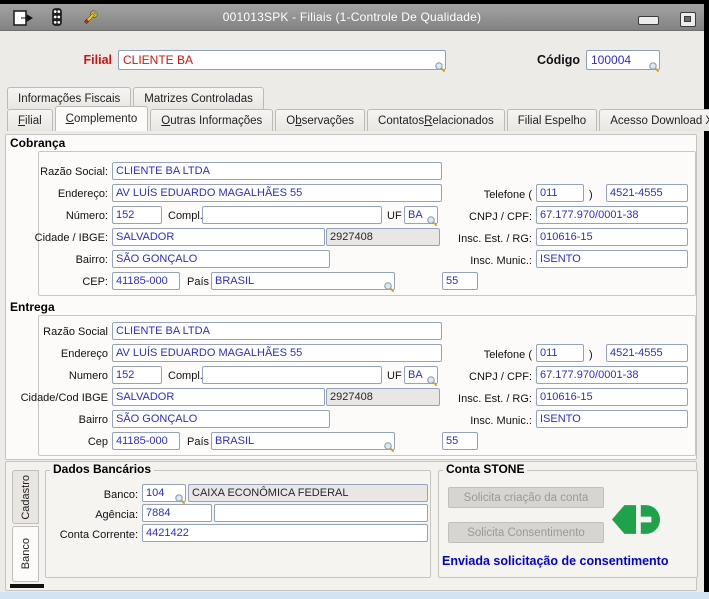 The image size is (709, 599). What do you see at coordinates (25, 497) in the screenshot?
I see `side-tab-cadastro: Cadastro` at bounding box center [25, 497].